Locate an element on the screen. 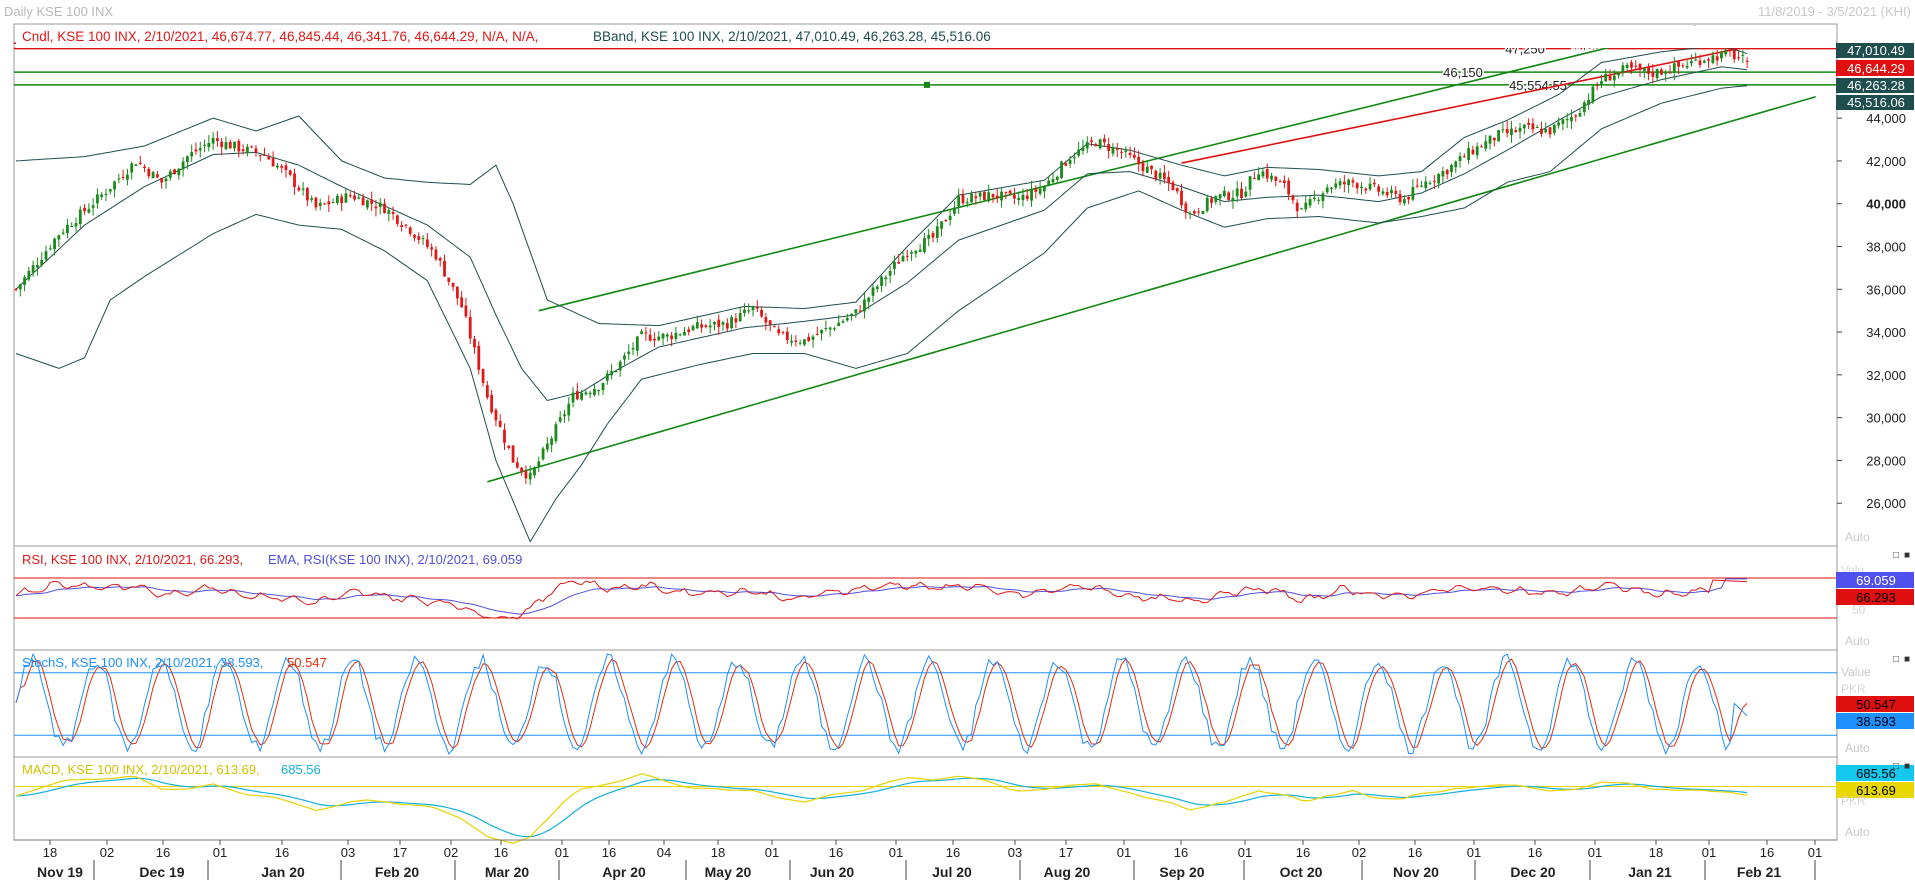 The height and width of the screenshot is (885, 1915). y-tick-label: 36,000 is located at coordinates (1886, 289).